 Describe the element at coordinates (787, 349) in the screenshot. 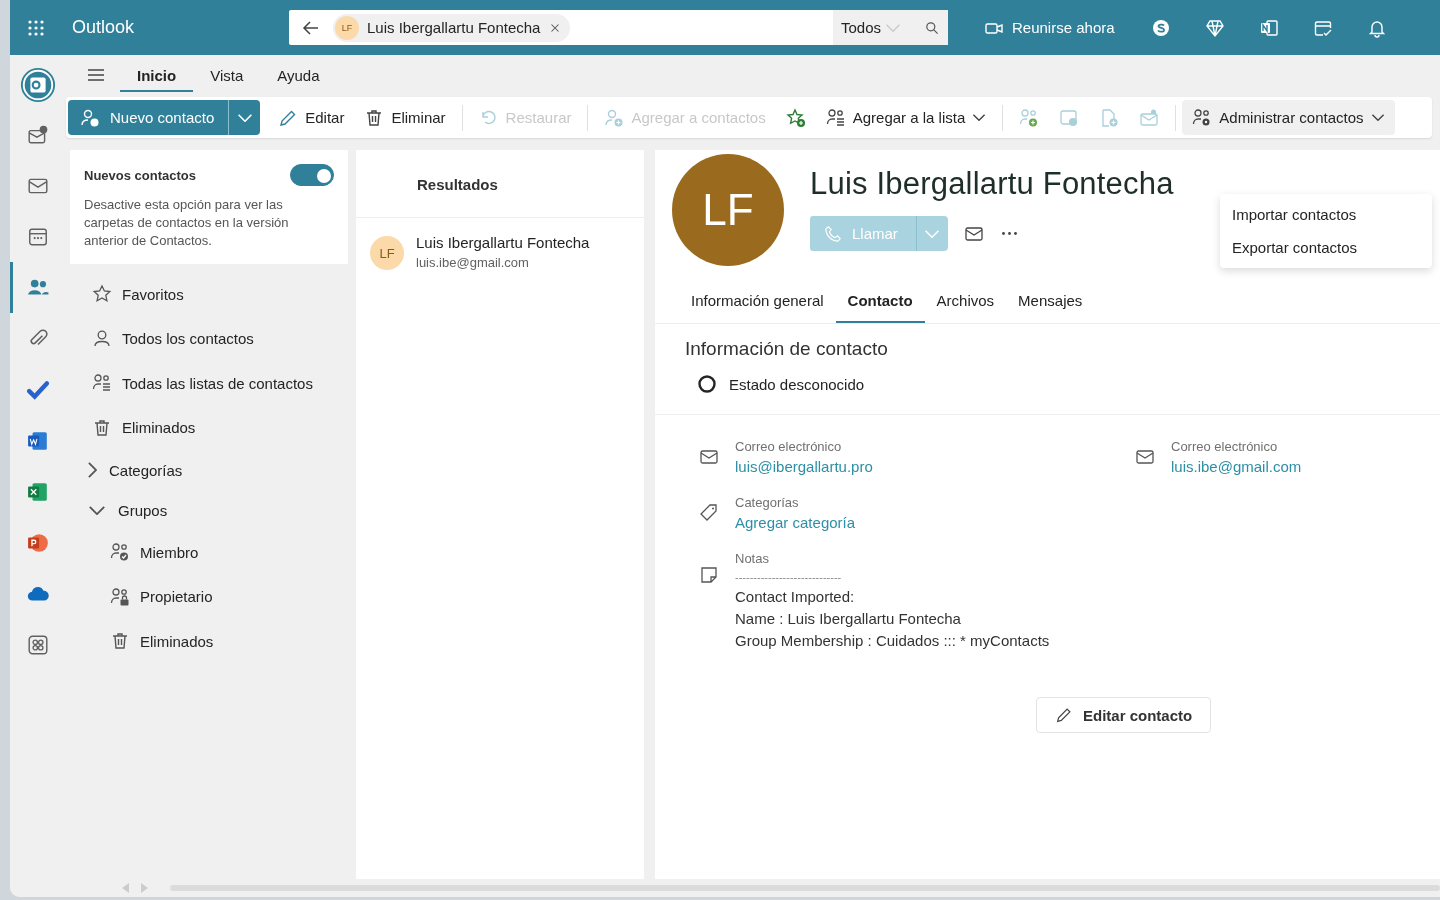

I see `section-title: Información de contacto` at that location.